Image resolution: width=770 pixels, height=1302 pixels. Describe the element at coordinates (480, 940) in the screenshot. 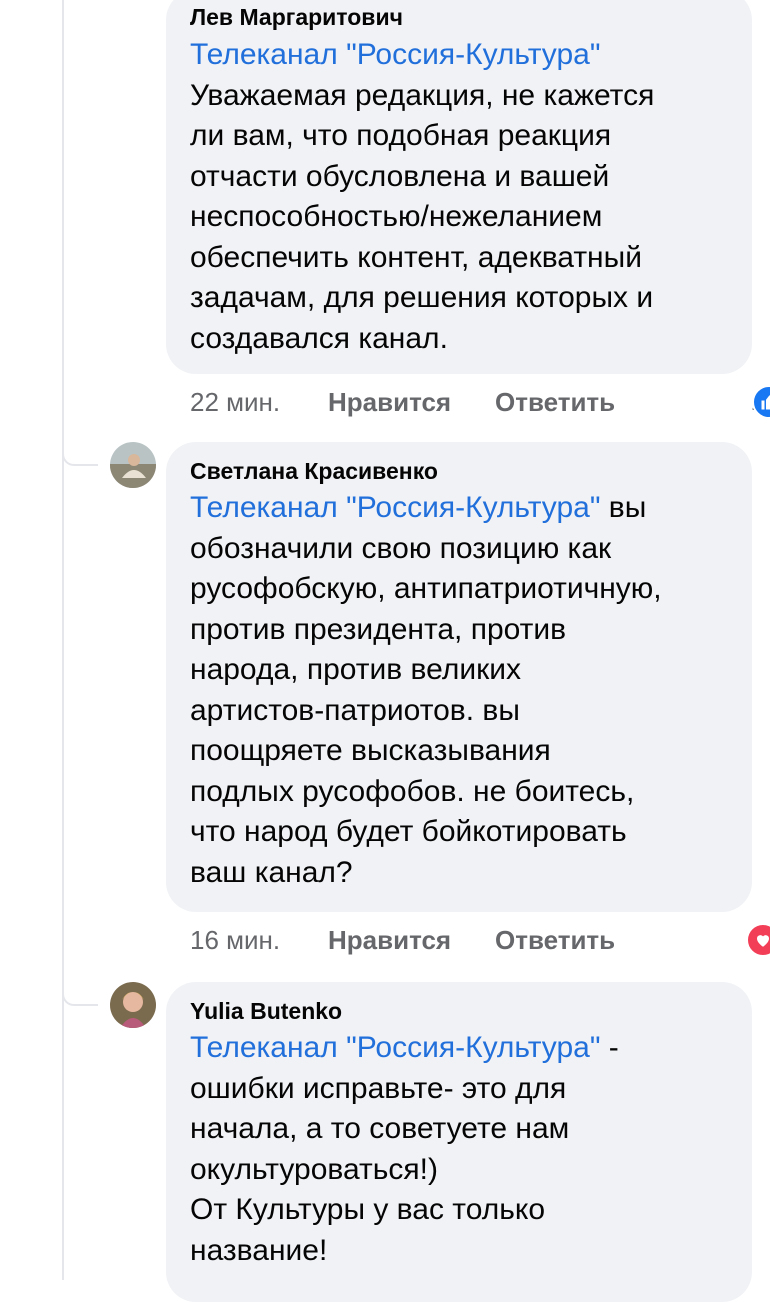

I see `comment-meta: 16 мин. Нравится Ответить 5` at that location.